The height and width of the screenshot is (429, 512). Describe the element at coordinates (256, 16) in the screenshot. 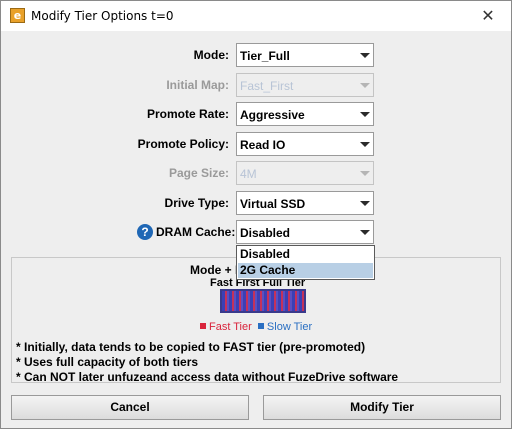

I see `title-bar: e Modify Tier Options t=0 ✕` at that location.